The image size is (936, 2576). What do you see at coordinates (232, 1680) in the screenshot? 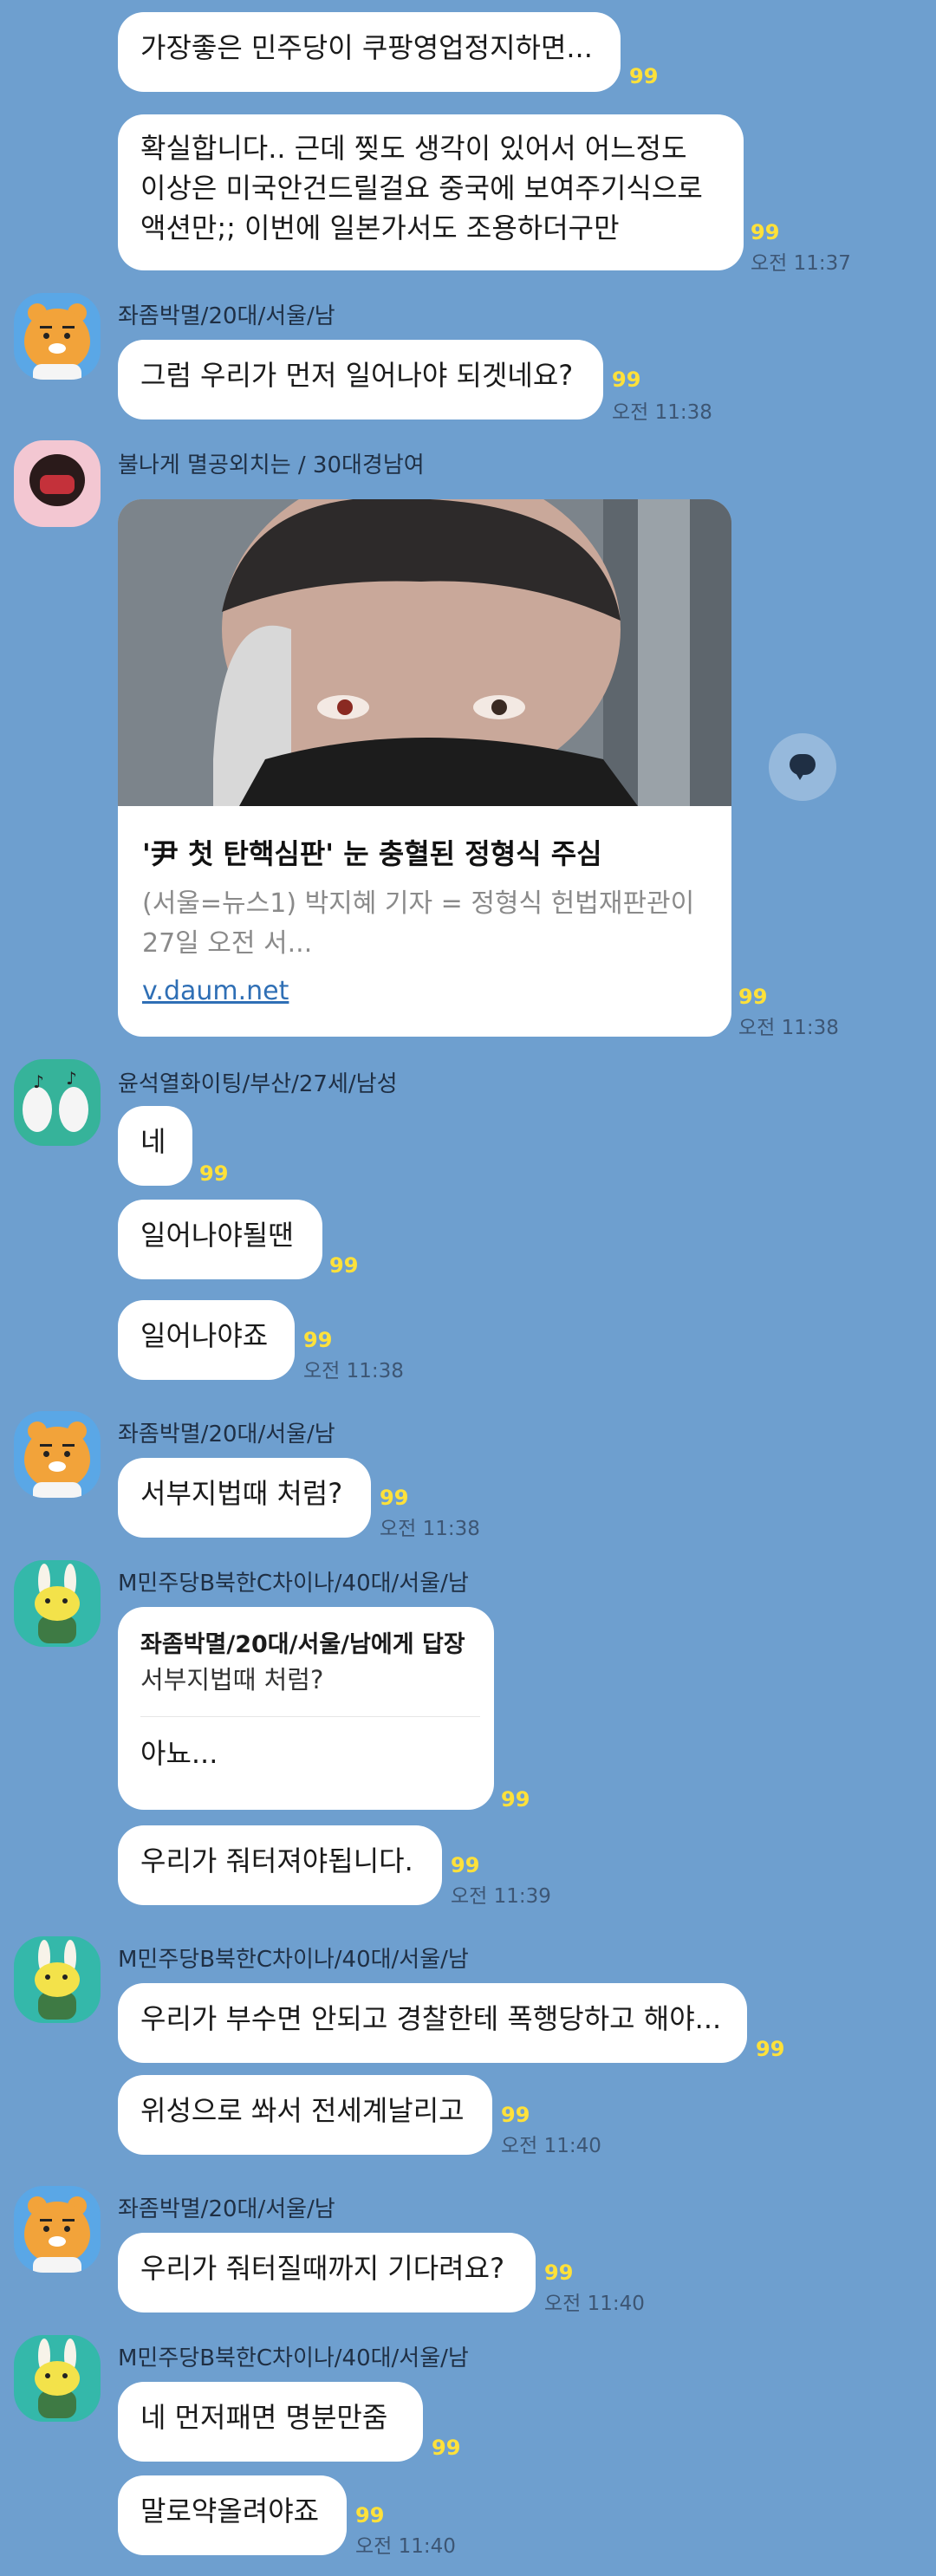
I see `reply-original-text: 서부지법때 처럼?` at bounding box center [232, 1680].